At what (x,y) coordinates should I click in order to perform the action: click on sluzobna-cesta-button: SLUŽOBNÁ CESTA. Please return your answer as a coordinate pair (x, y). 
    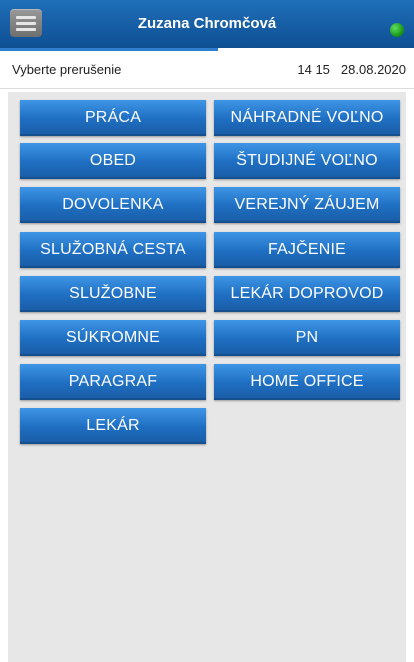
    Looking at the image, I should click on (113, 250).